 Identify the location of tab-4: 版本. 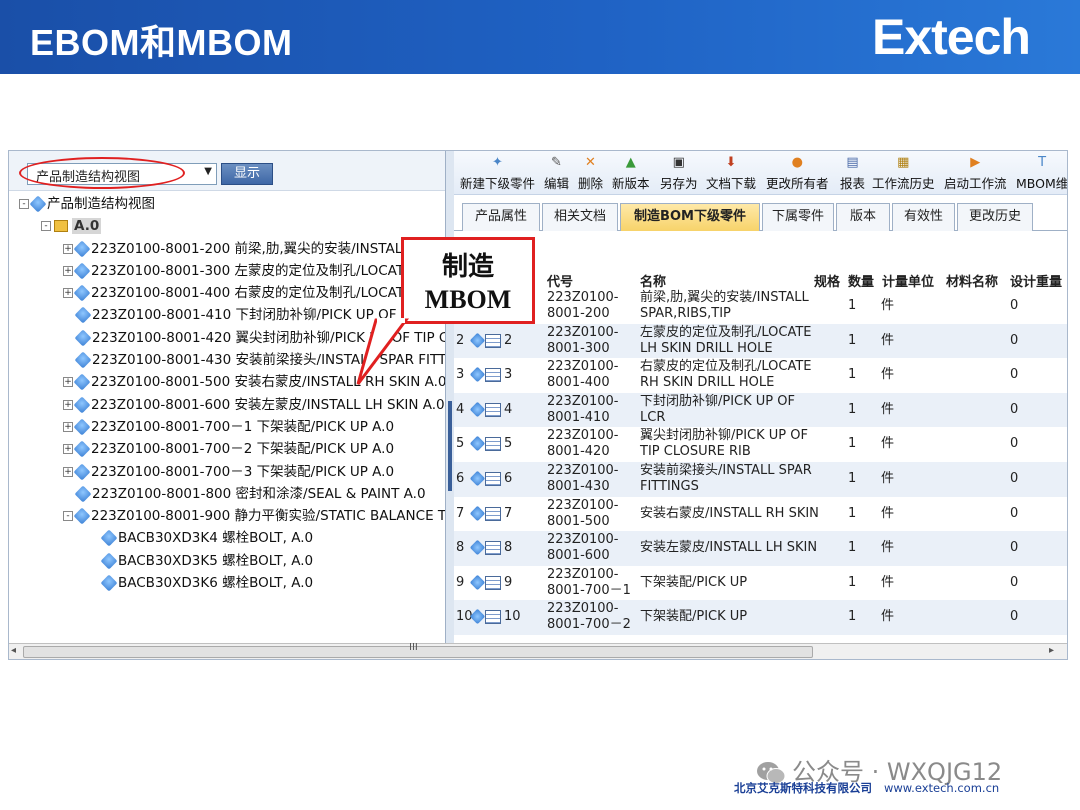
(863, 217).